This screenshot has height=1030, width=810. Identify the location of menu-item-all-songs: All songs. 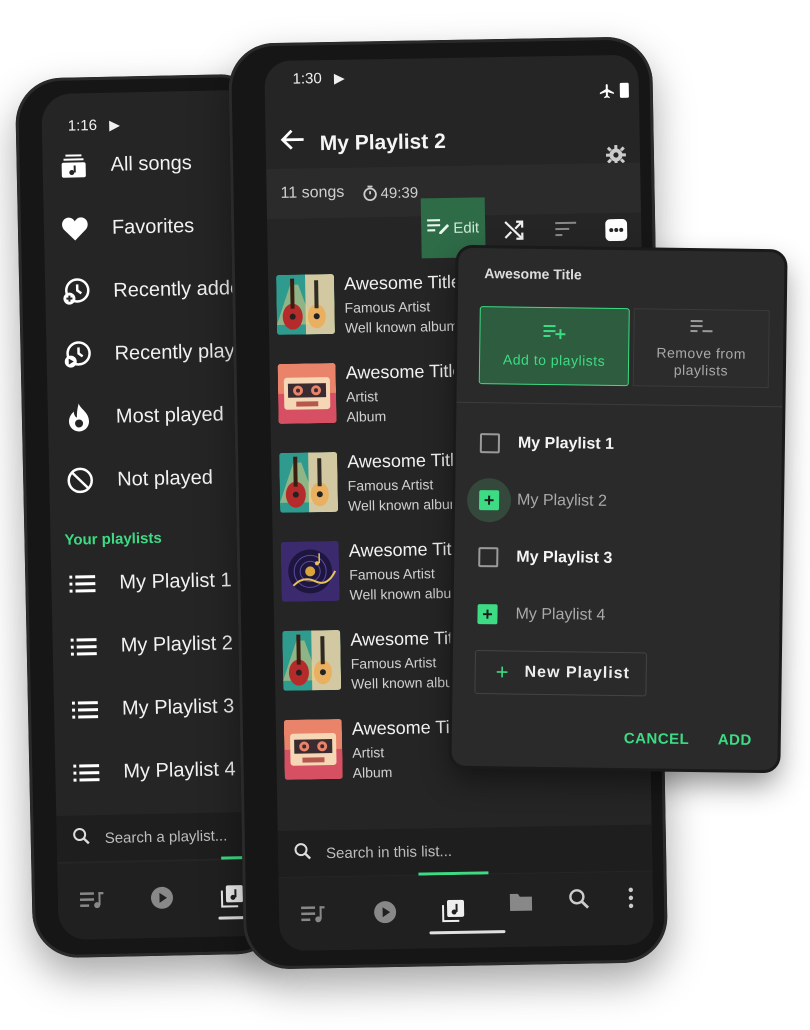
(124, 164).